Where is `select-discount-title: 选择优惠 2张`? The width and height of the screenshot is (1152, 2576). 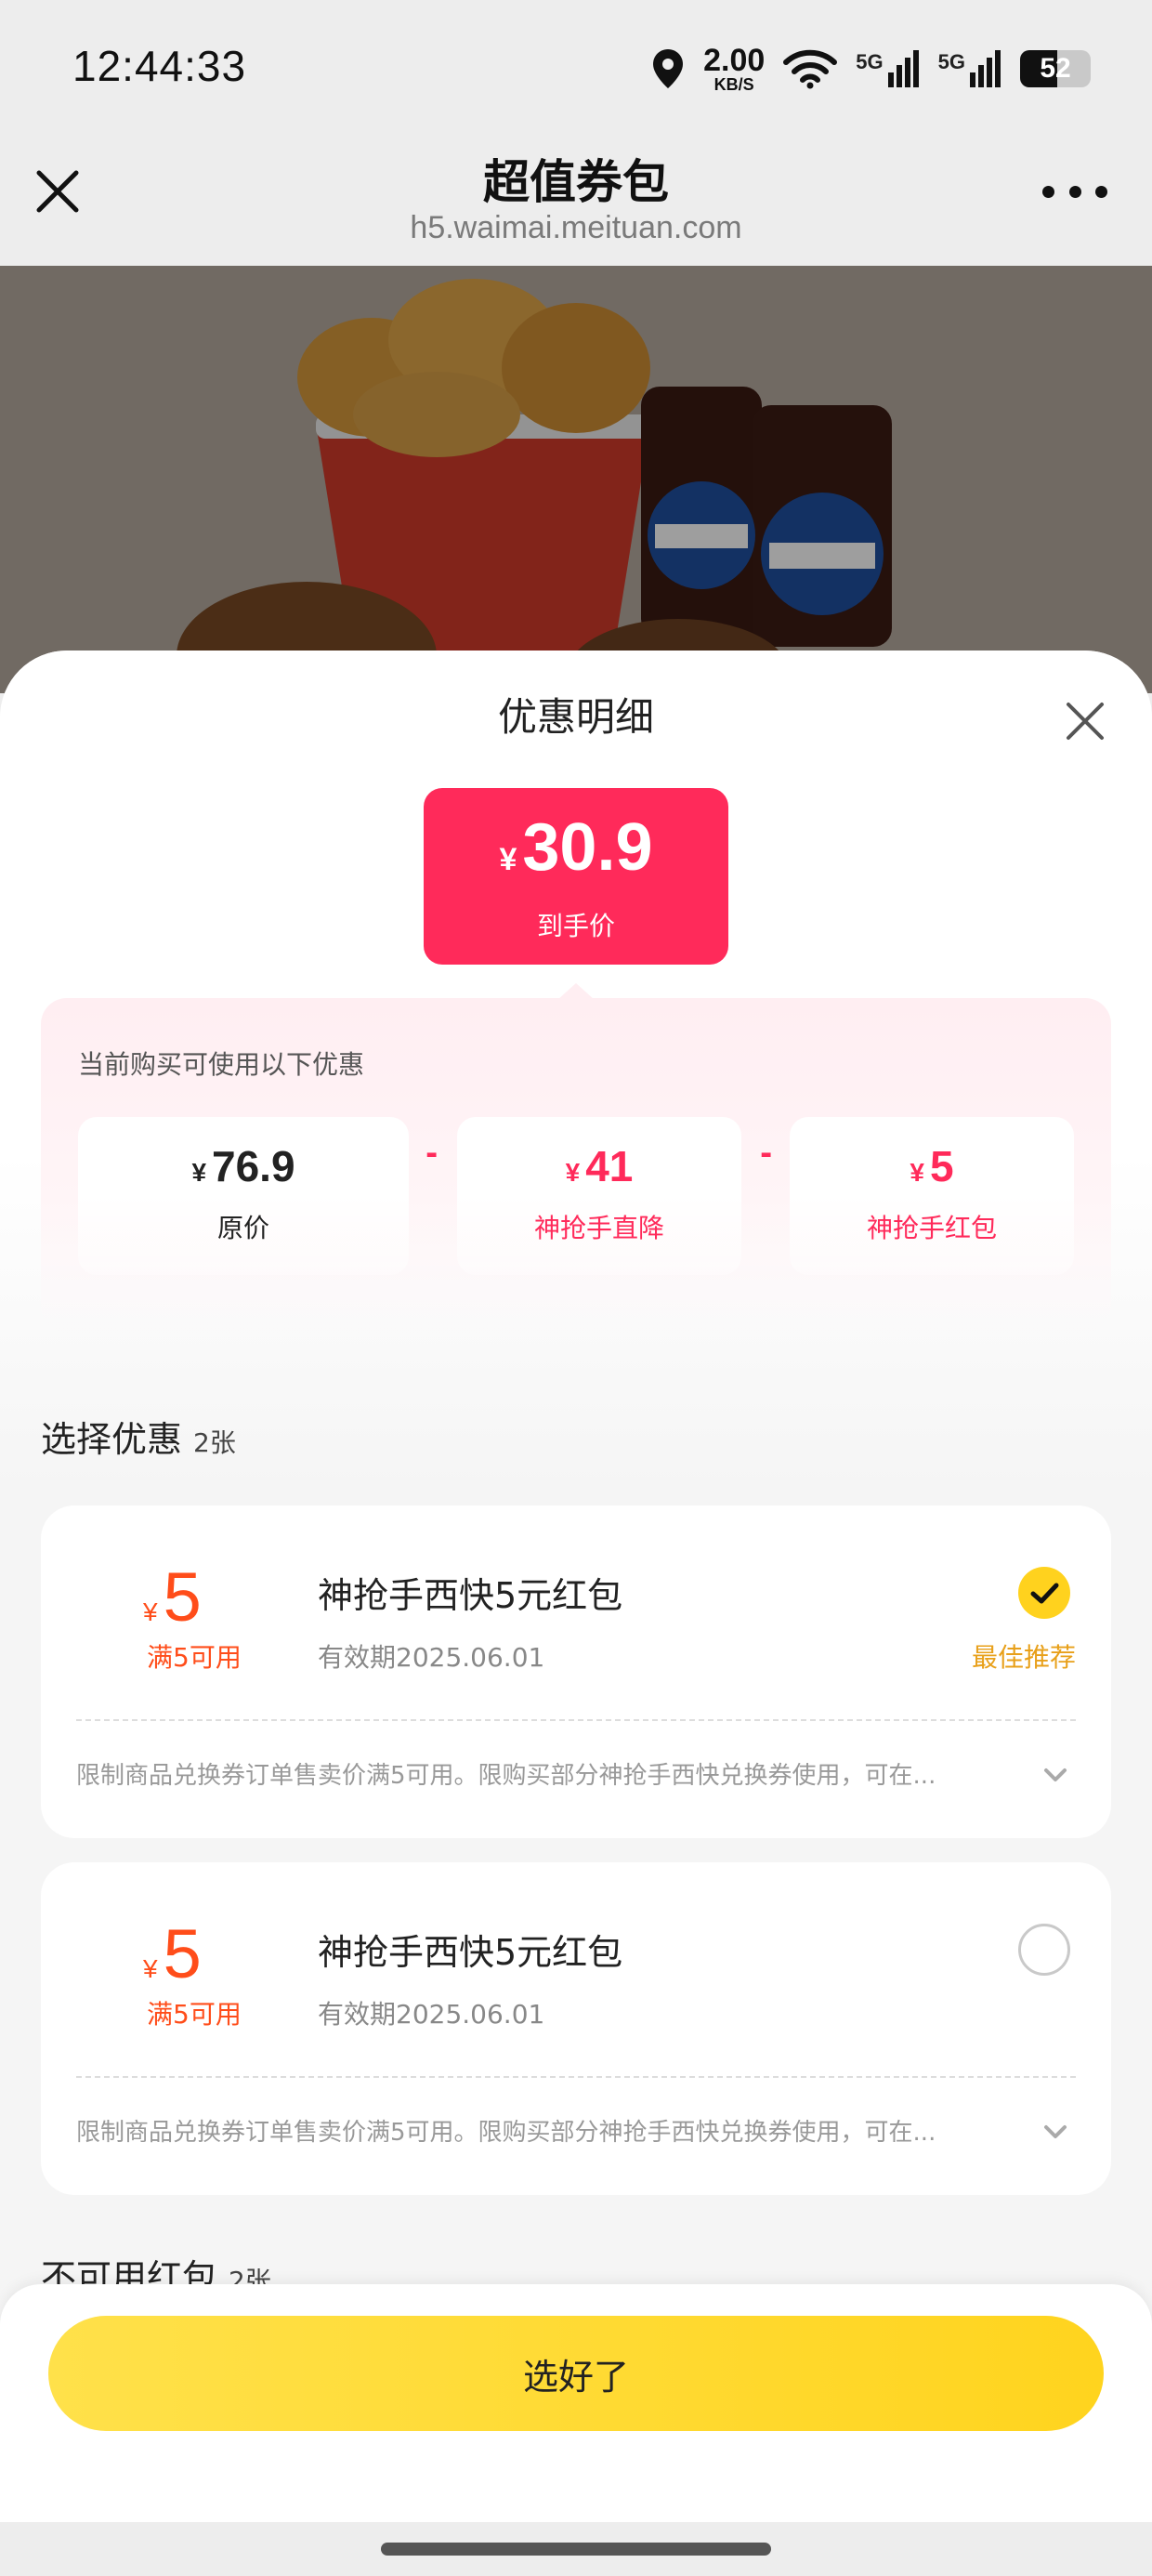
select-discount-title: 选择优惠 2张 is located at coordinates (138, 1436).